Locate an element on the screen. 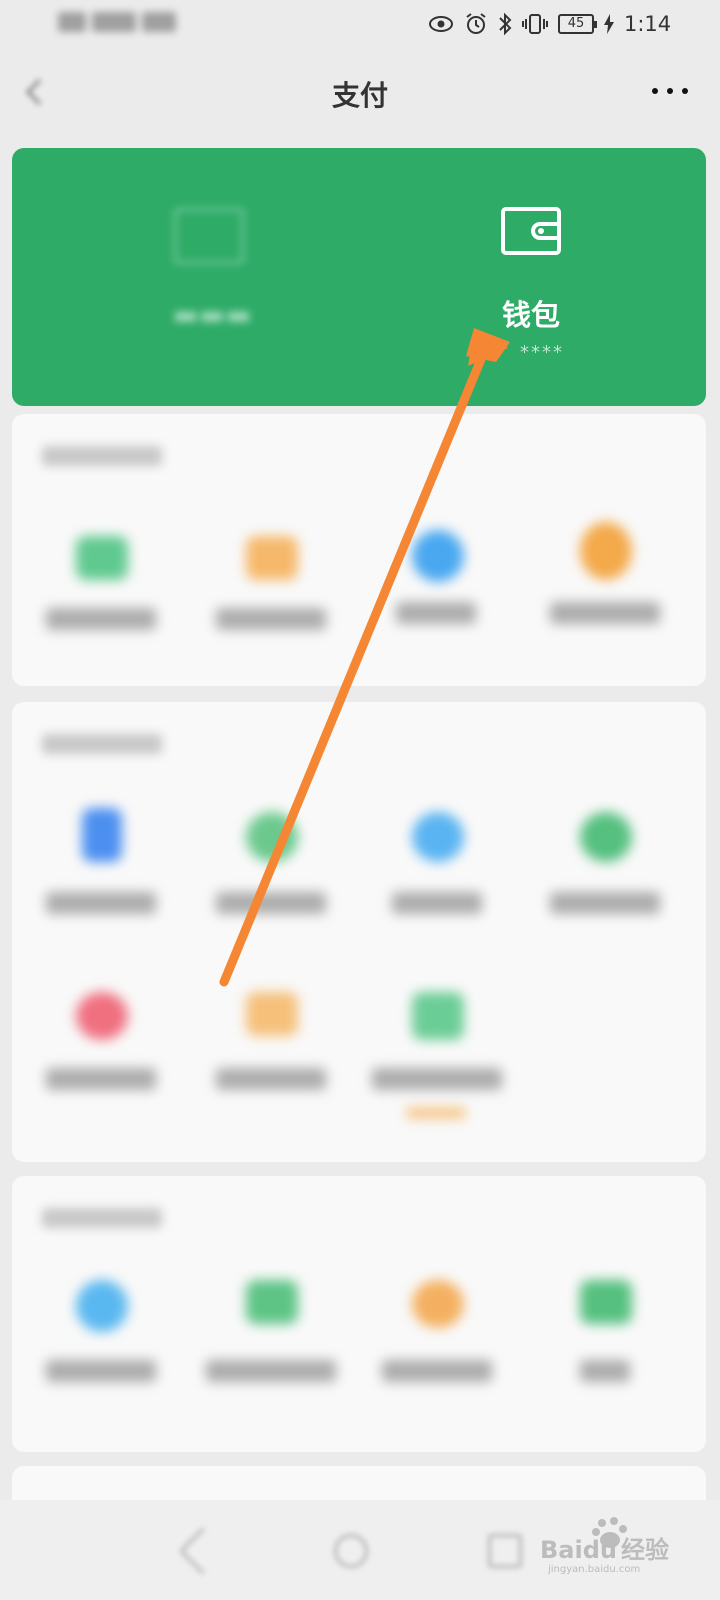 Image resolution: width=720 pixels, height=1600 pixels. more-options-icon is located at coordinates (670, 91).